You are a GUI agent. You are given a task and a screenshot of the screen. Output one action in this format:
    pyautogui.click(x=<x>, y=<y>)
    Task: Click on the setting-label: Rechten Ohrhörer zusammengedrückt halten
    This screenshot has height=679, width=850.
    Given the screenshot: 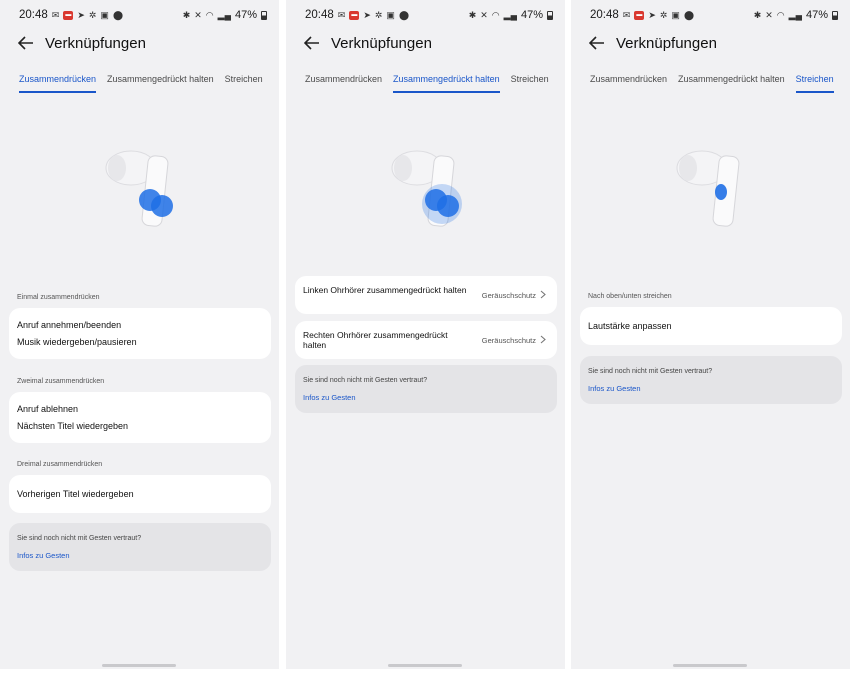 What is the action you would take?
    pyautogui.click(x=375, y=340)
    